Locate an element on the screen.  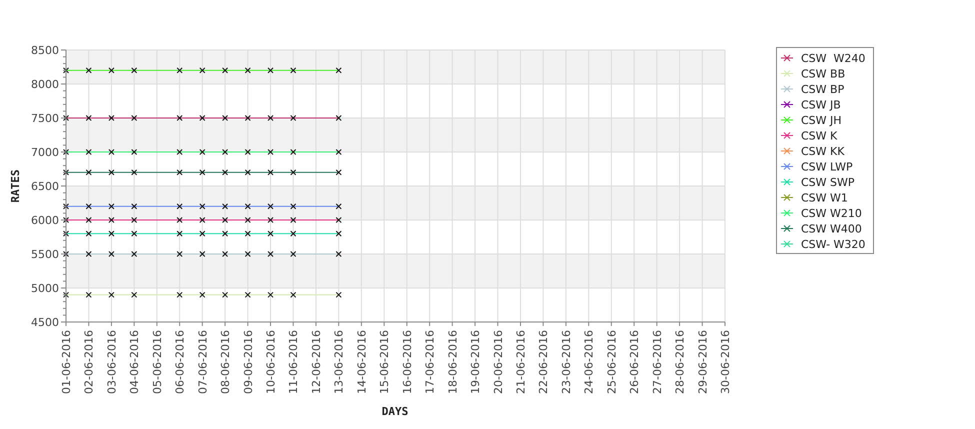
axis-tick-label: 27-06-2016 is located at coordinates (657, 362).